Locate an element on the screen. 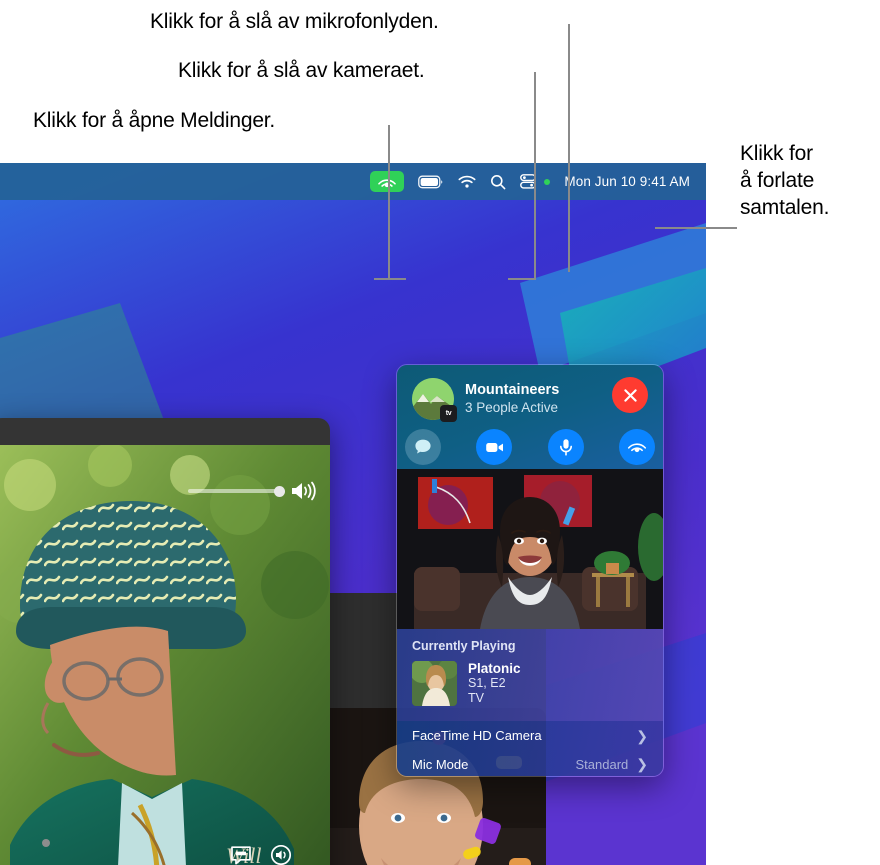 The width and height of the screenshot is (880, 865). shareplay-icon is located at coordinates (637, 448).